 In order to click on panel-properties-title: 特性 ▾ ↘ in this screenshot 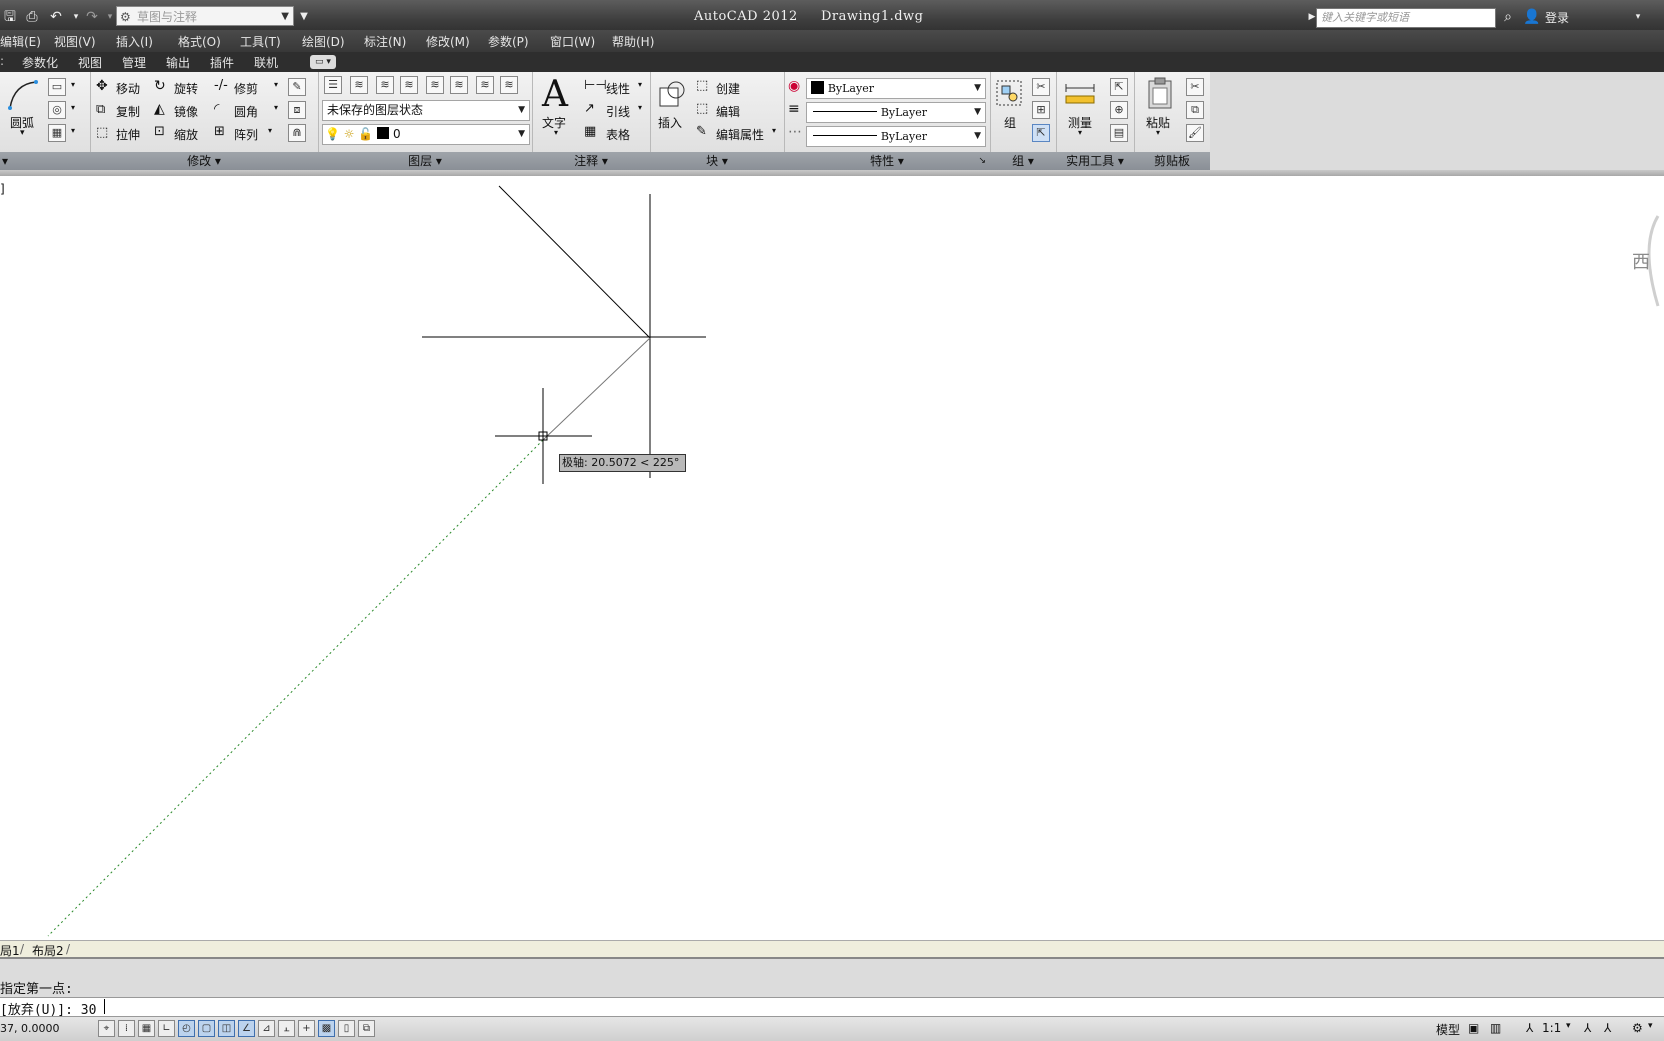, I will do `click(887, 161)`.